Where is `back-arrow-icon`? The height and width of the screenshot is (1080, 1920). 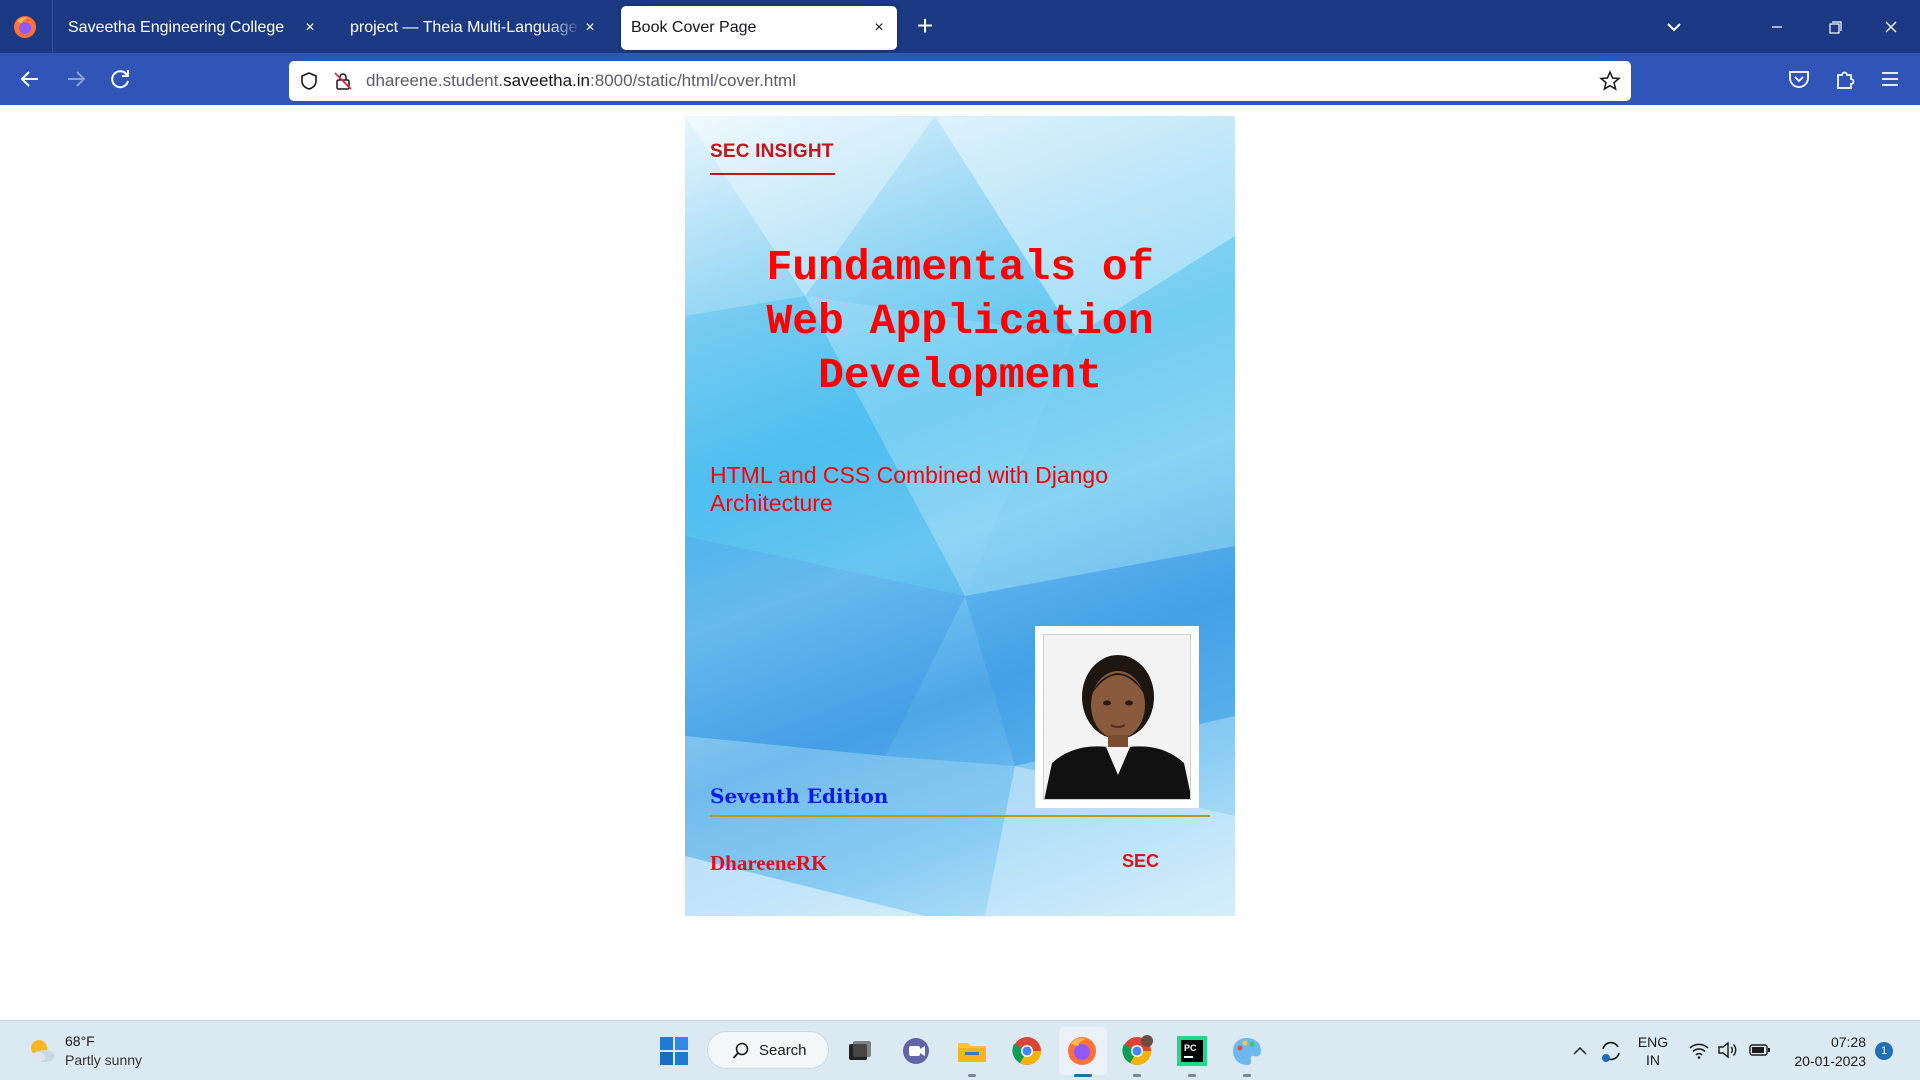
back-arrow-icon is located at coordinates (30, 79).